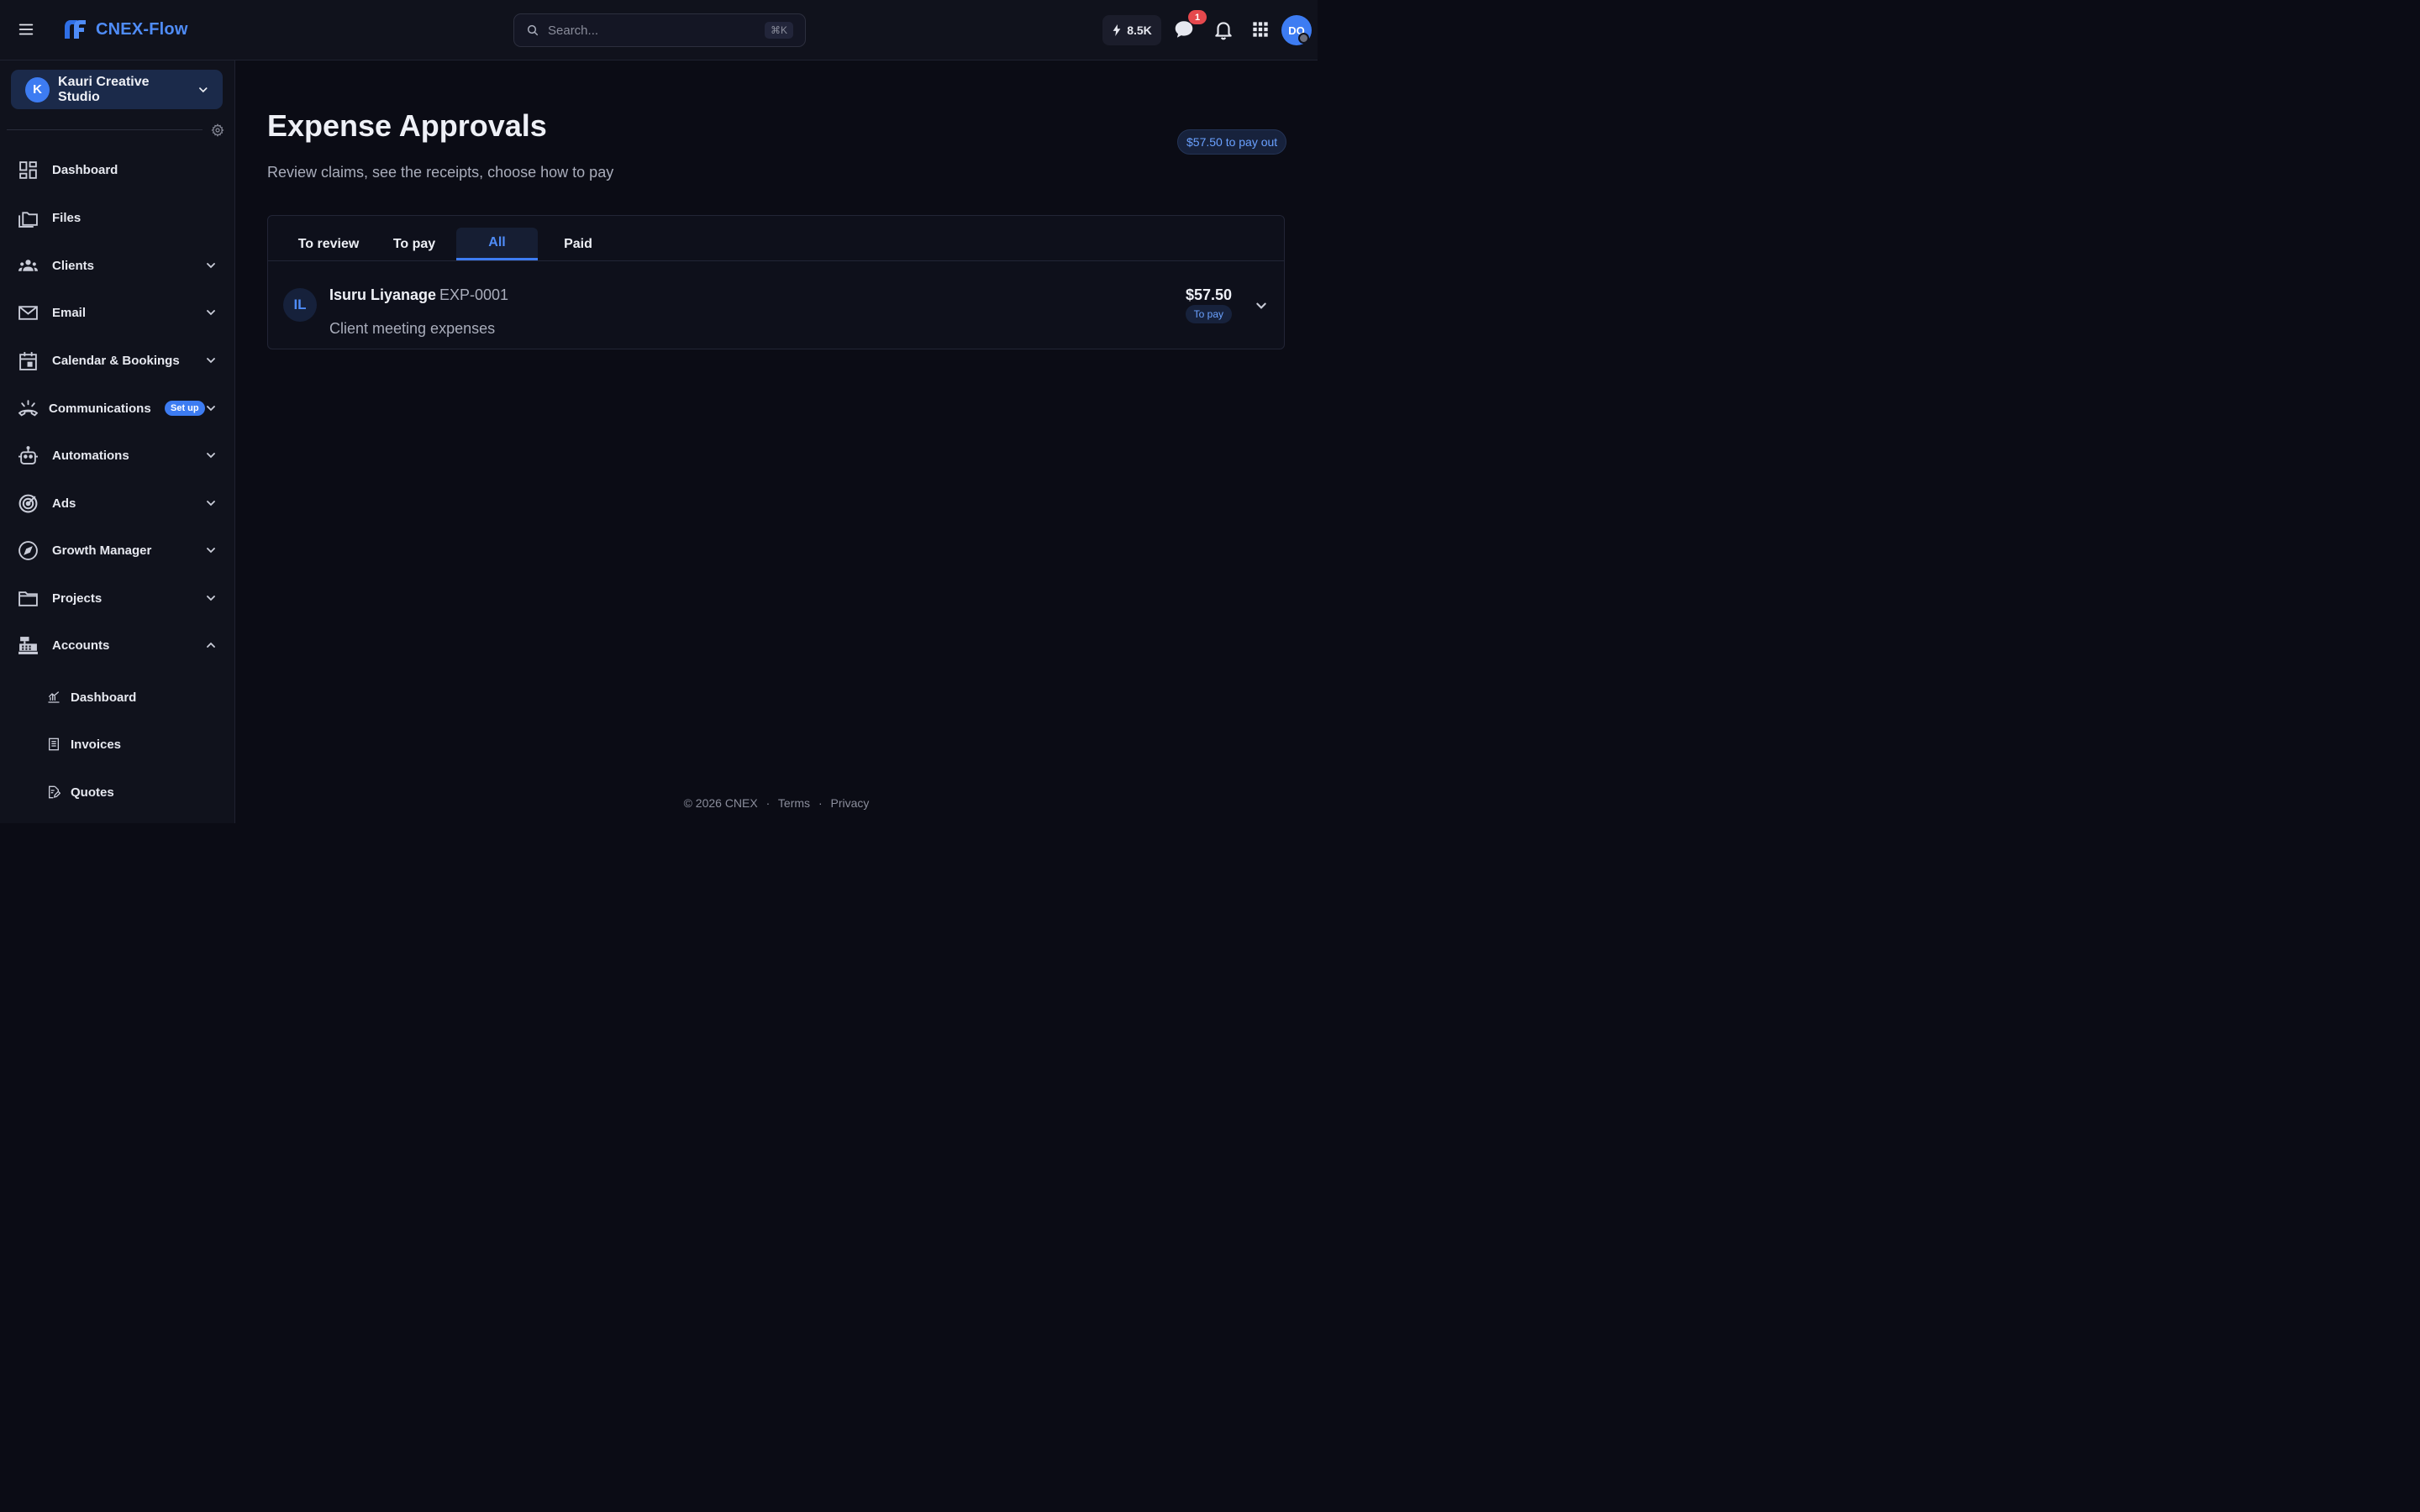 This screenshot has height=1512, width=2420. Describe the element at coordinates (26, 29) in the screenshot. I see `menu-icon` at that location.